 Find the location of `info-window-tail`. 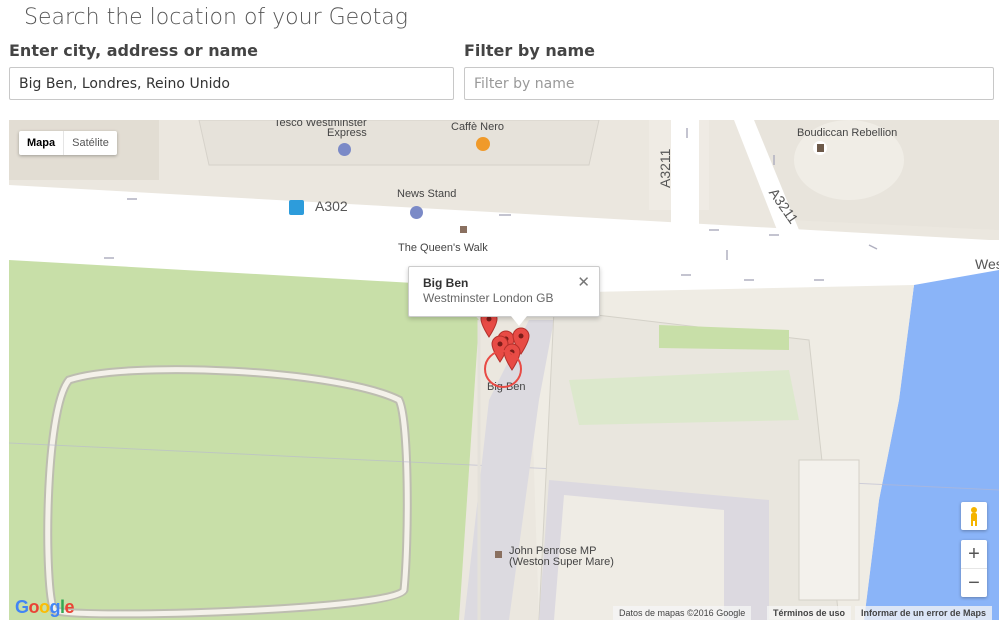

info-window-tail is located at coordinates (519, 321).